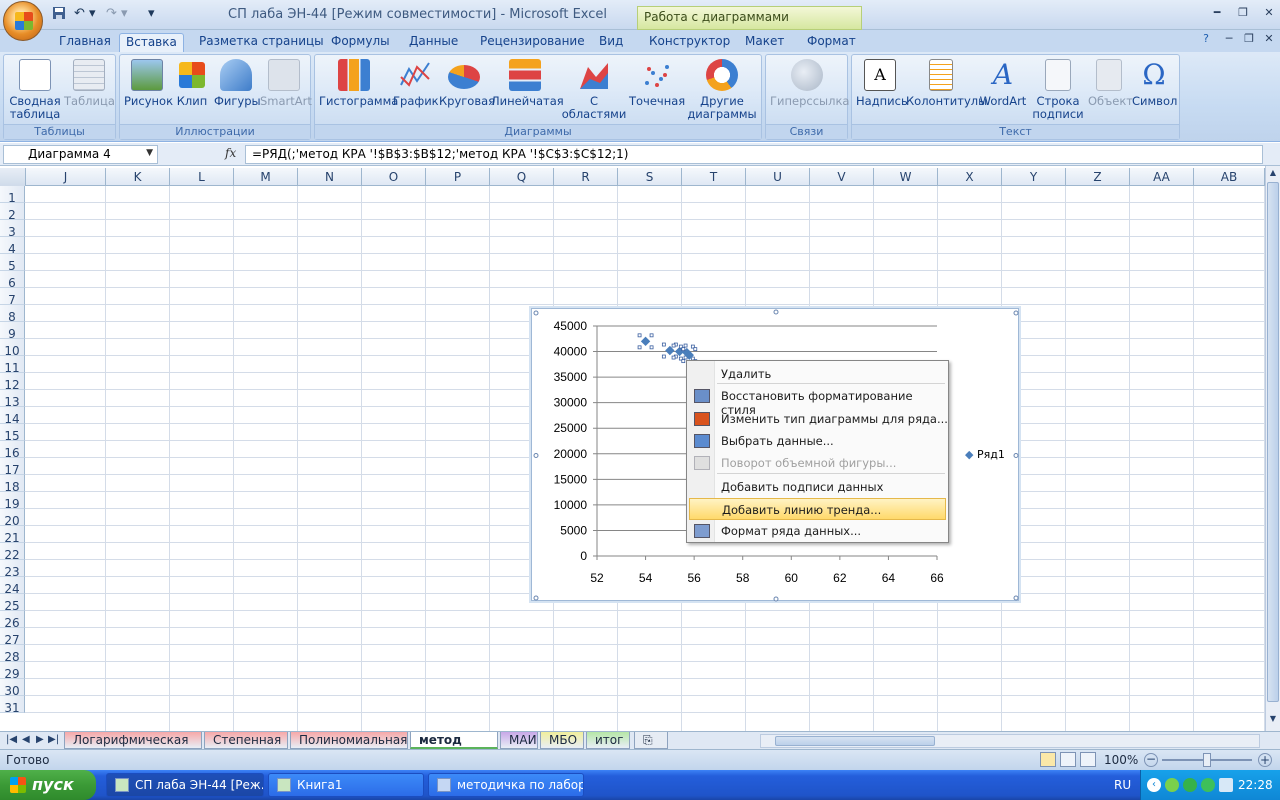 The image size is (1280, 800). Describe the element at coordinates (527, 83) in the screenshot. I see `bar-chart-button: Линейчатая` at that location.